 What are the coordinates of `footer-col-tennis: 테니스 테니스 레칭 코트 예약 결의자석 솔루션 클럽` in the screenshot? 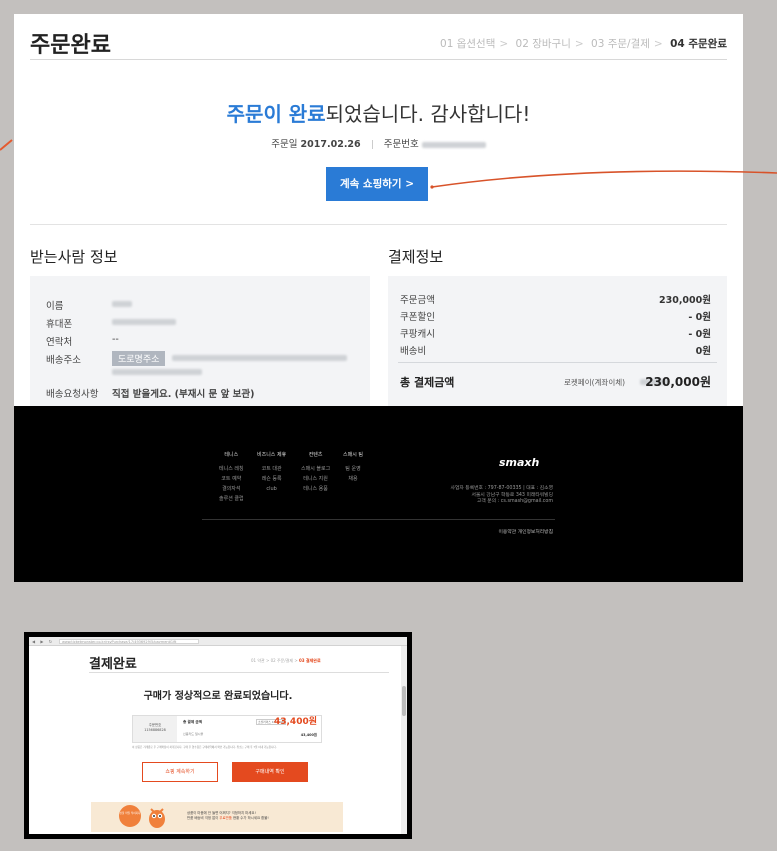 It's located at (231, 477).